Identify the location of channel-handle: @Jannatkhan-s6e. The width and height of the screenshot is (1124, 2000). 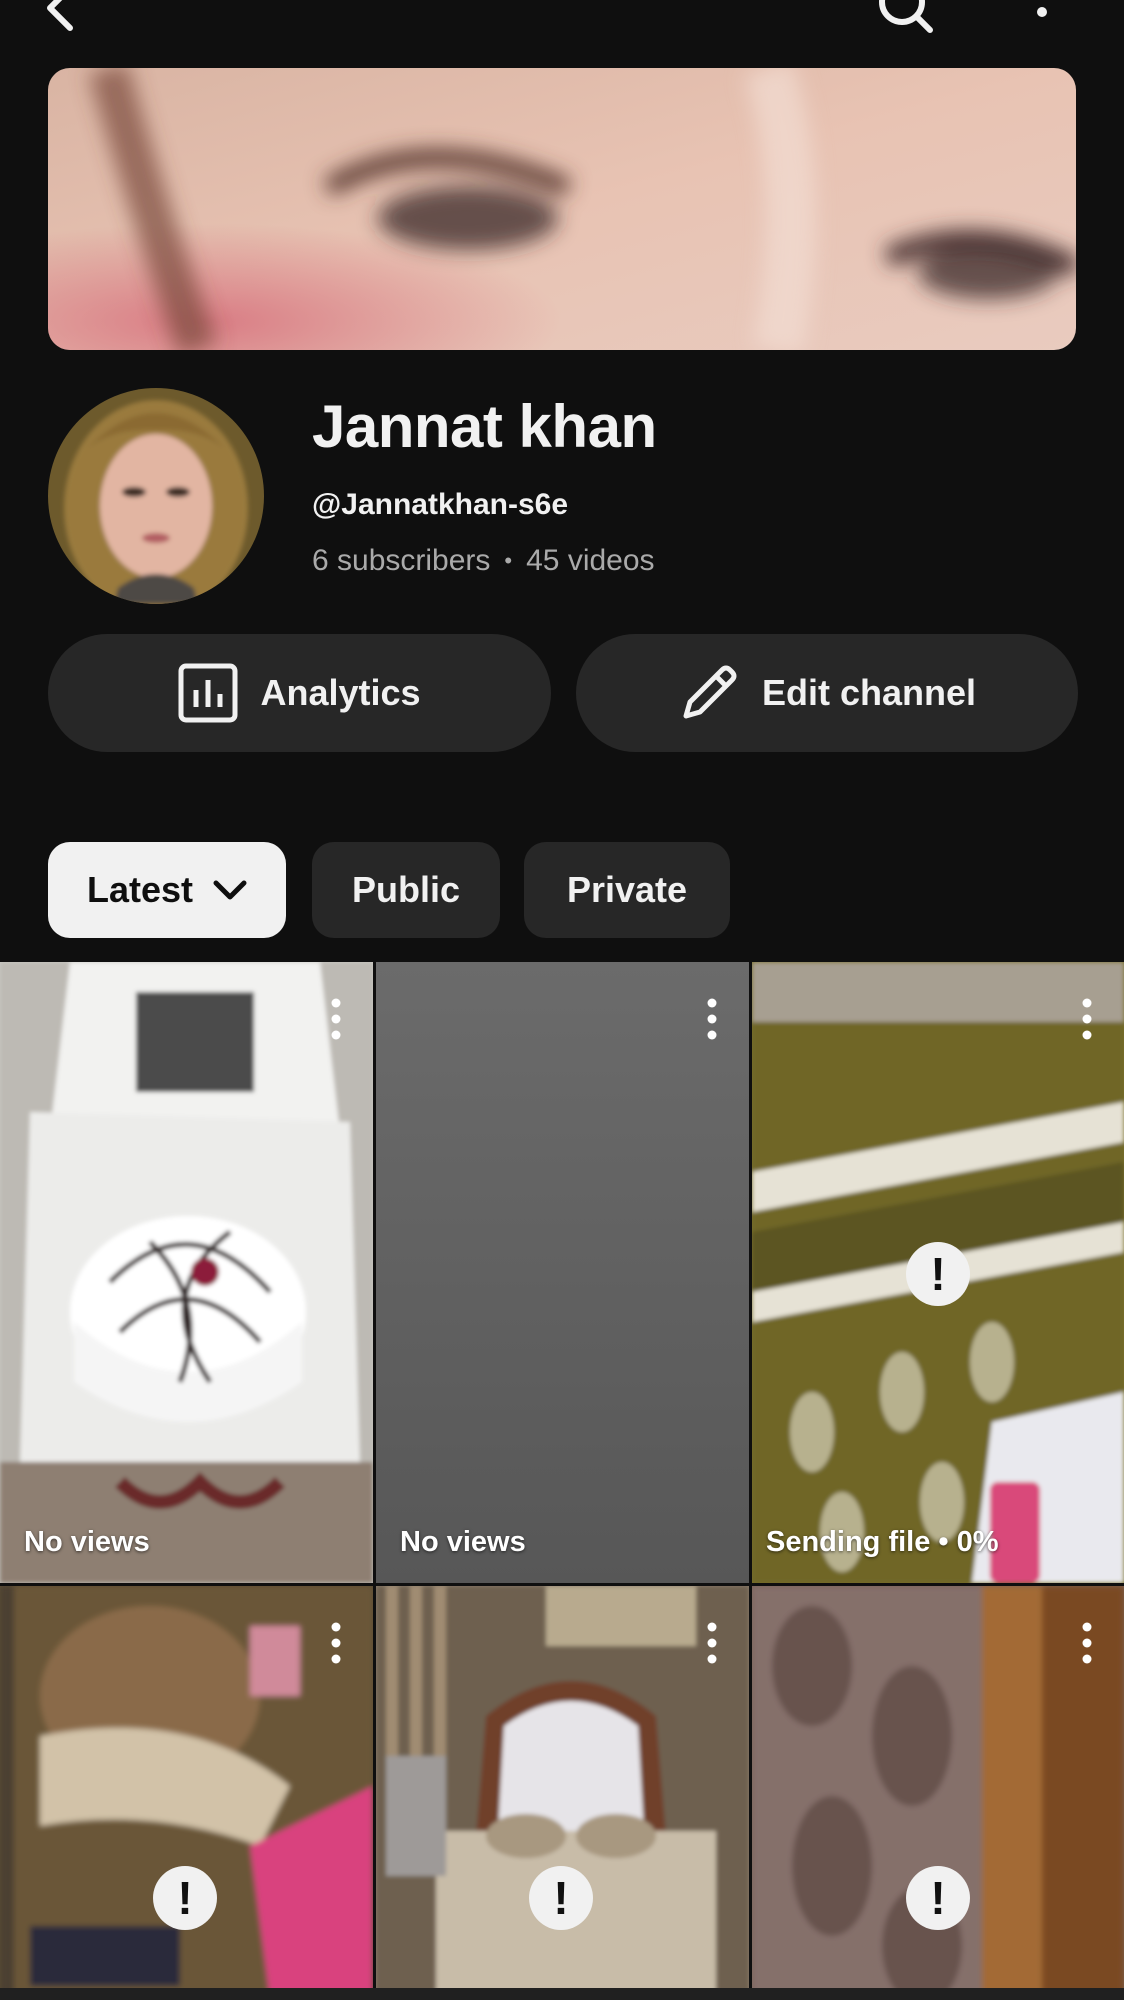
(440, 504).